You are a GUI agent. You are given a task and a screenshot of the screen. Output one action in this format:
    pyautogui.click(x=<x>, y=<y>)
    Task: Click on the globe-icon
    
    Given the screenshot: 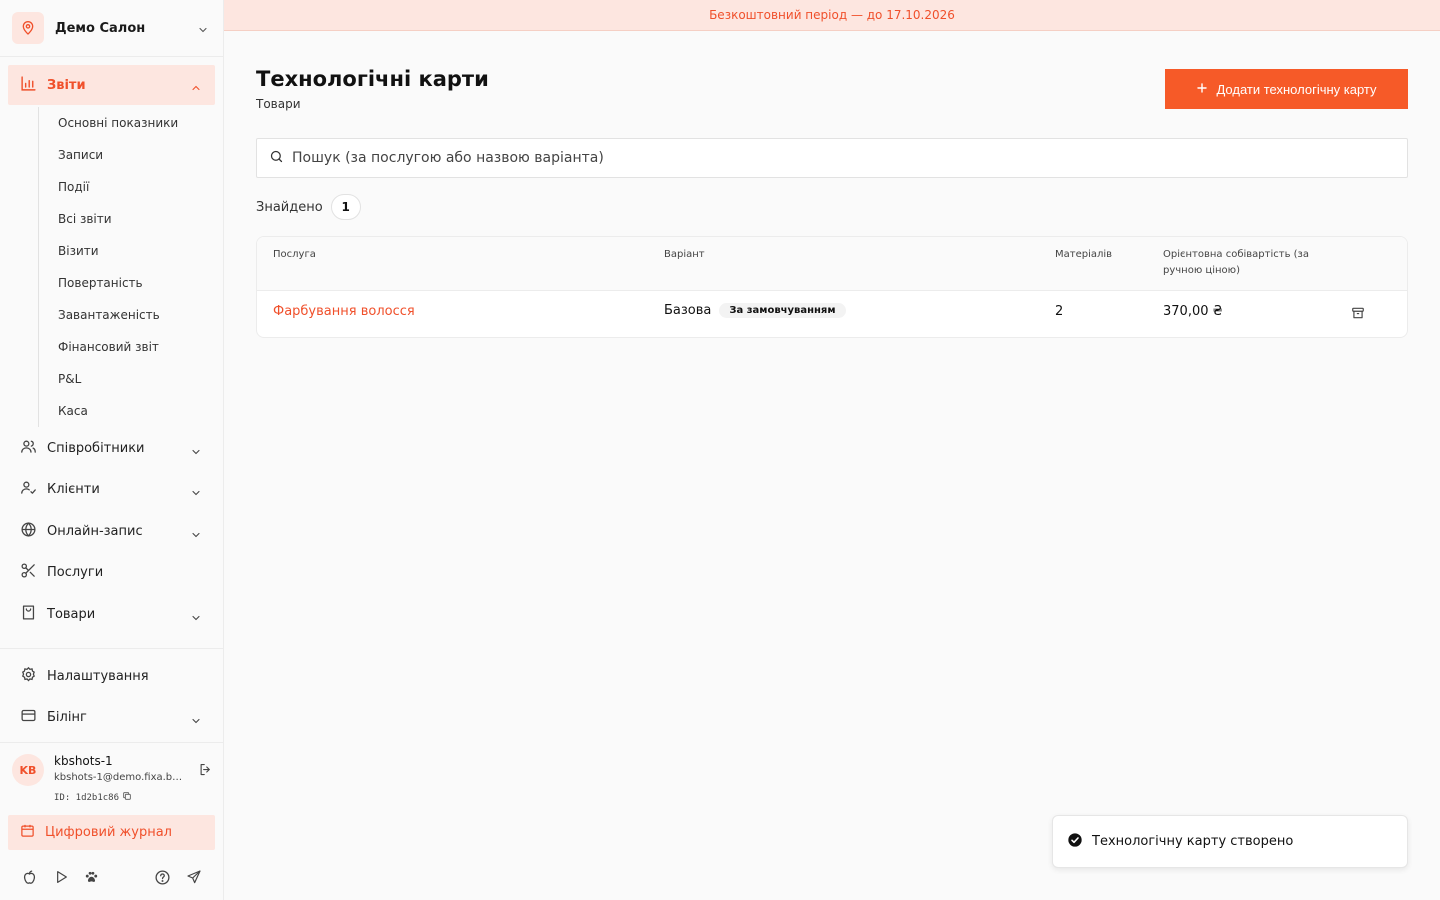 What is the action you would take?
    pyautogui.click(x=28, y=531)
    